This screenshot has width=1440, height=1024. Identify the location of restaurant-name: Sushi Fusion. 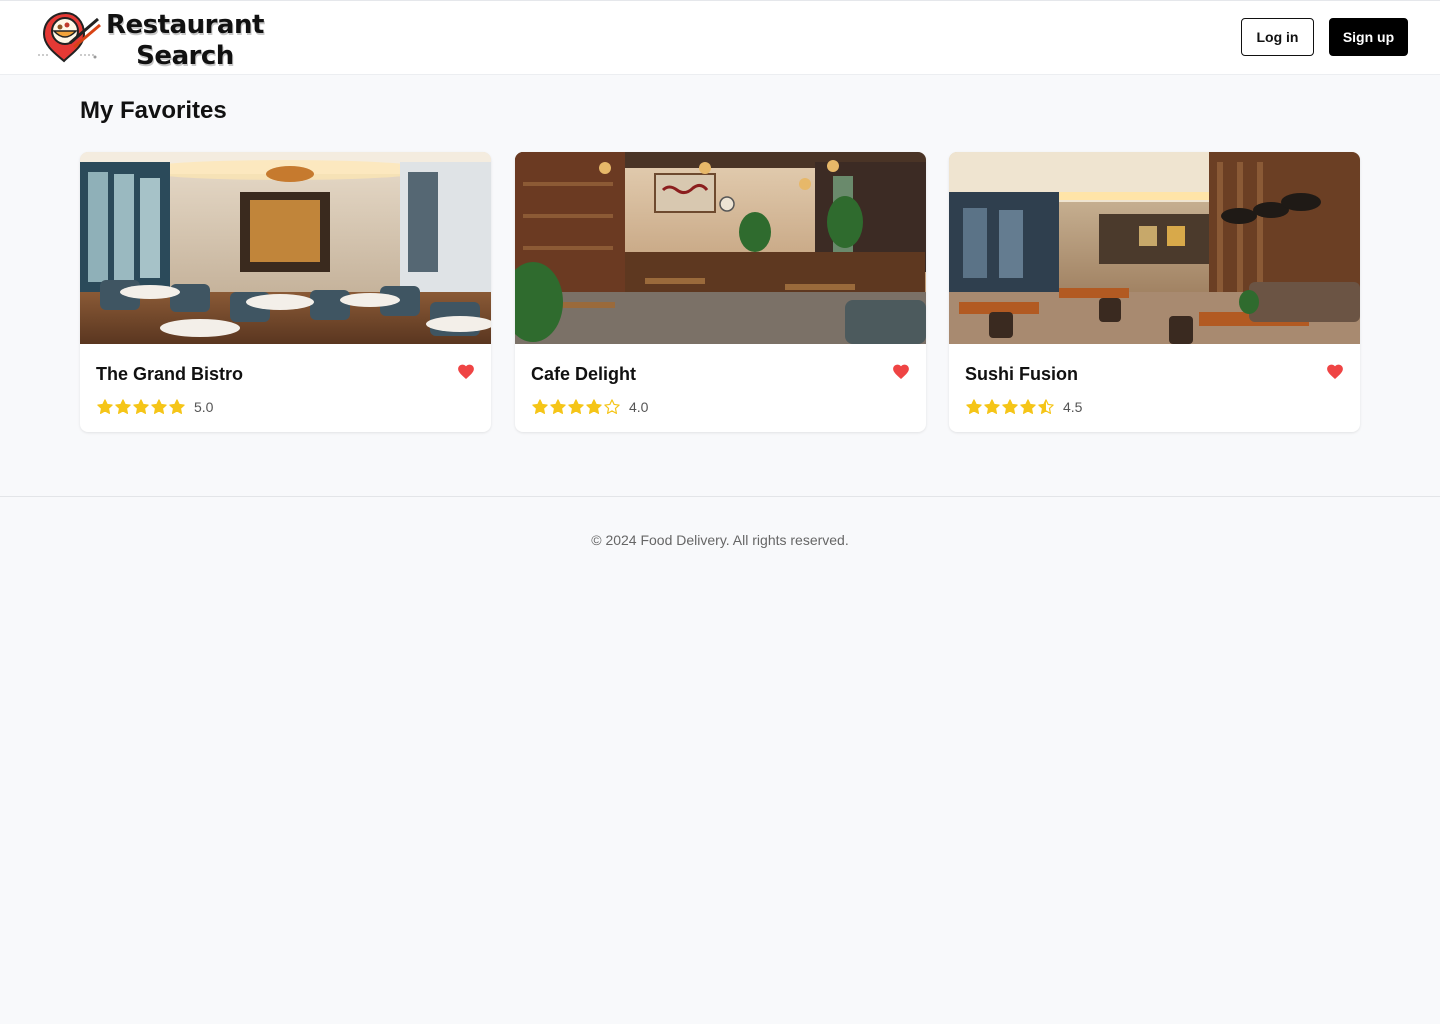
(1021, 374).